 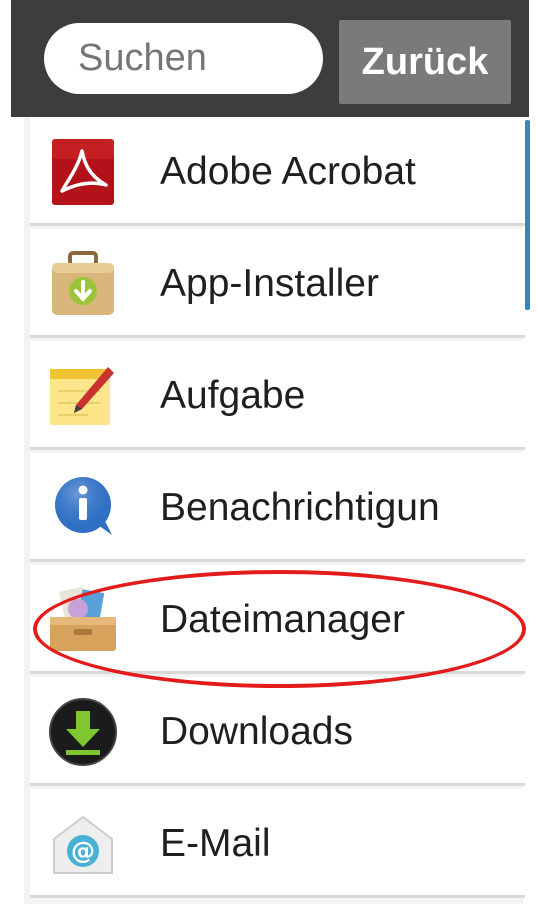 What do you see at coordinates (233, 395) in the screenshot?
I see `app-label: Aufgabe` at bounding box center [233, 395].